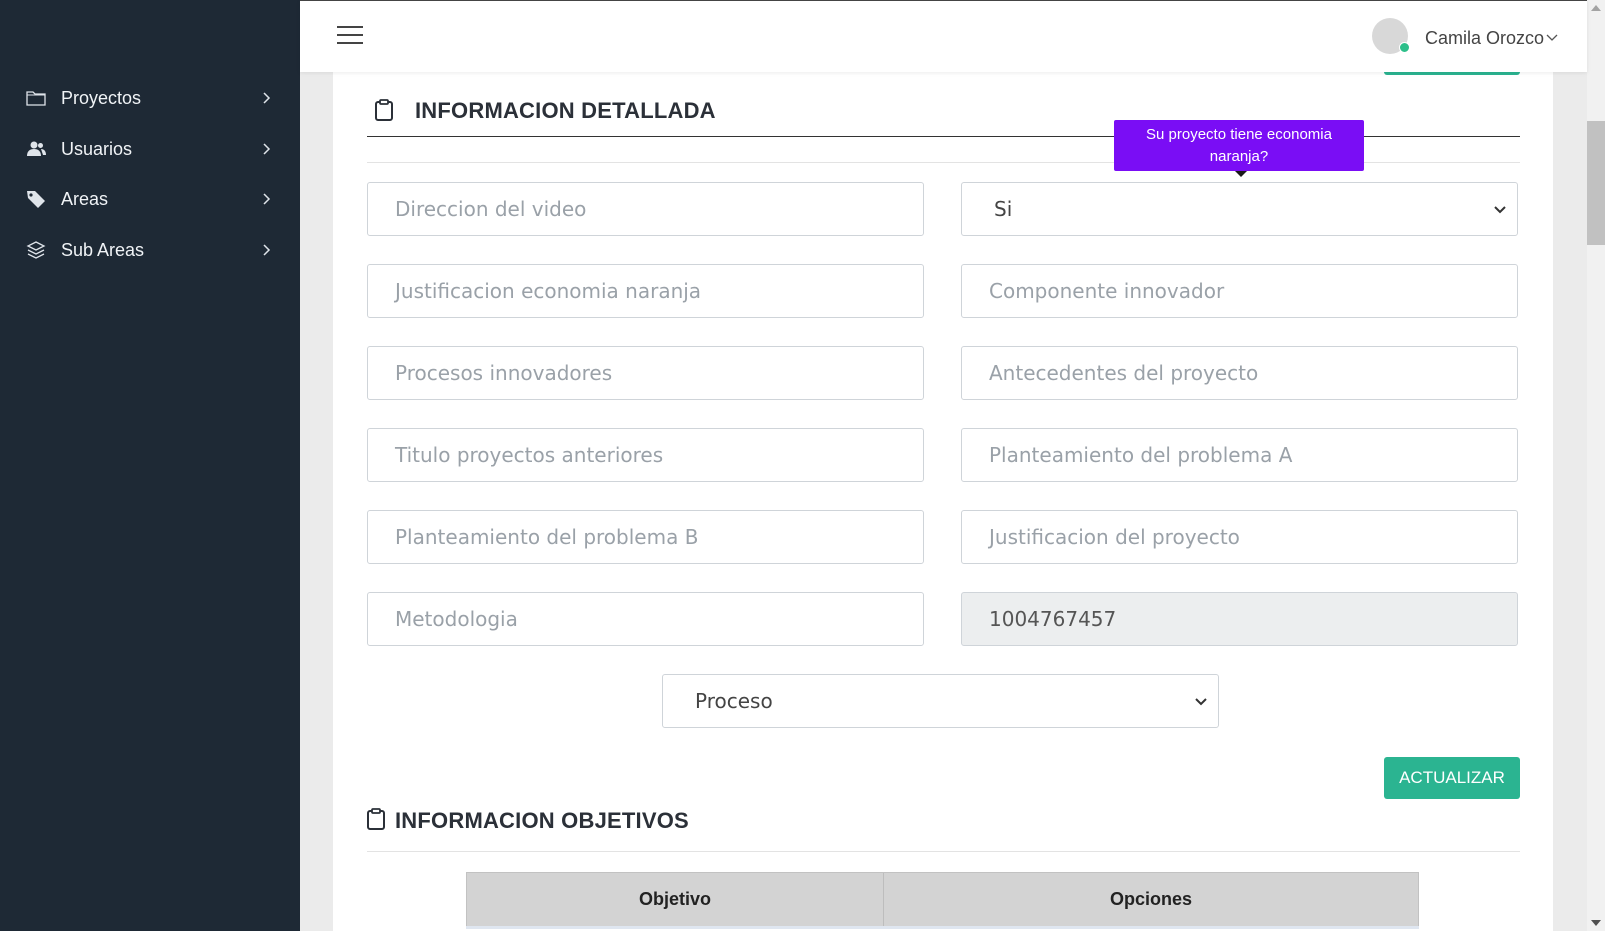 This screenshot has height=931, width=1605. Describe the element at coordinates (150, 199) in the screenshot. I see `sidebar-item-areas: Areas` at that location.